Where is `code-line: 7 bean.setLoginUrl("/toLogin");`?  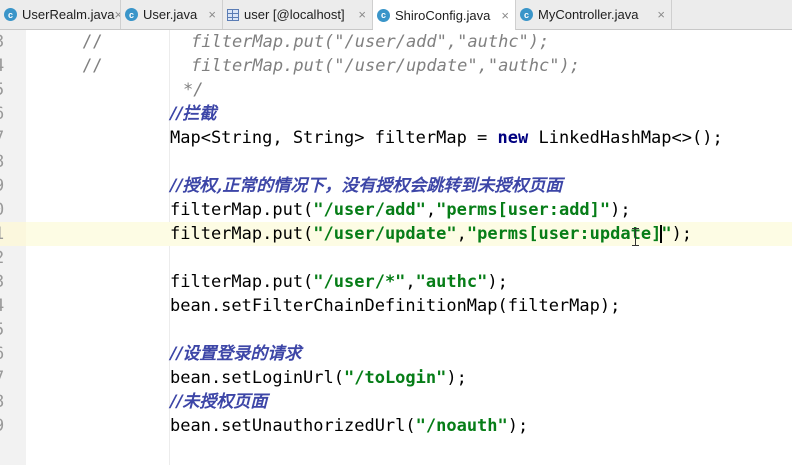 code-line: 7 bean.setLoginUrl("/toLogin"); is located at coordinates (396, 378).